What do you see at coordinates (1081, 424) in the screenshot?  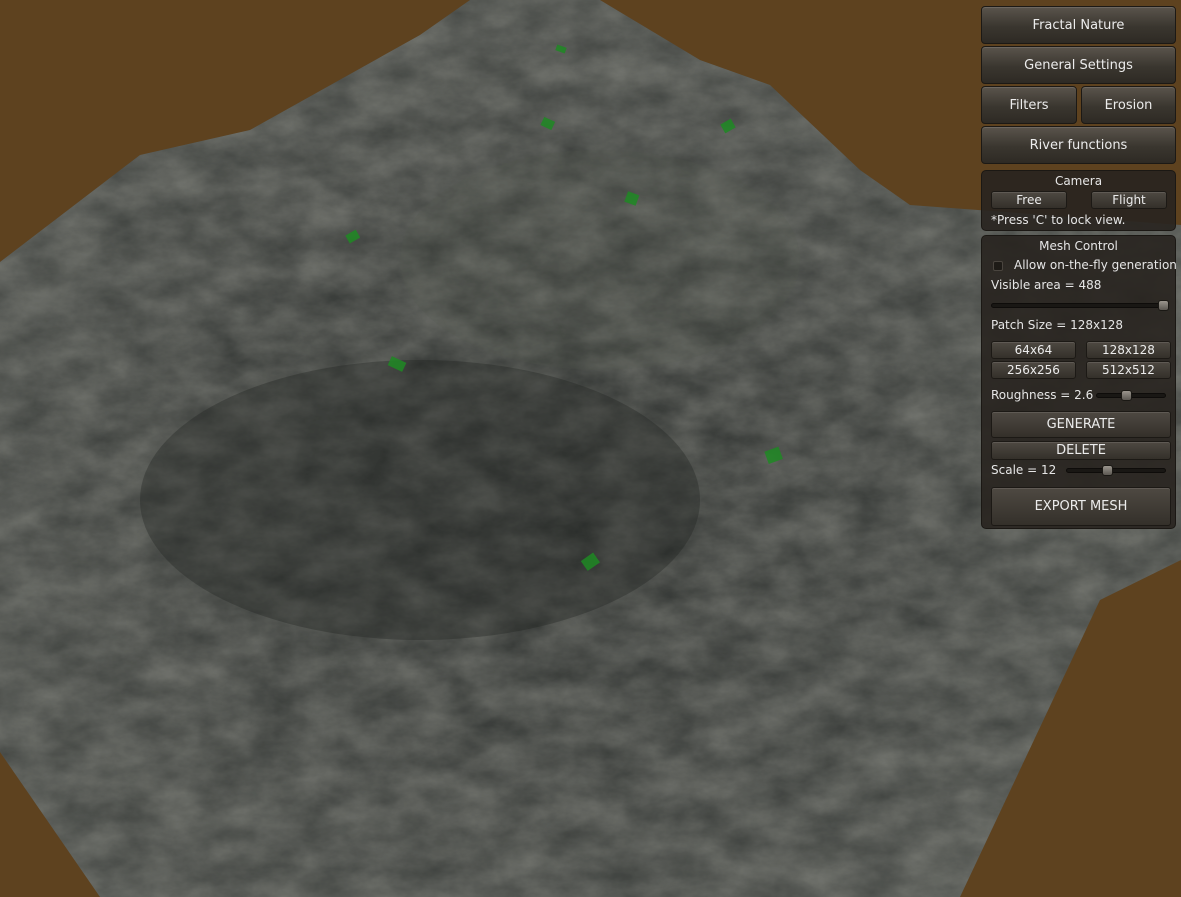 I see `generate-button: GENERATE` at bounding box center [1081, 424].